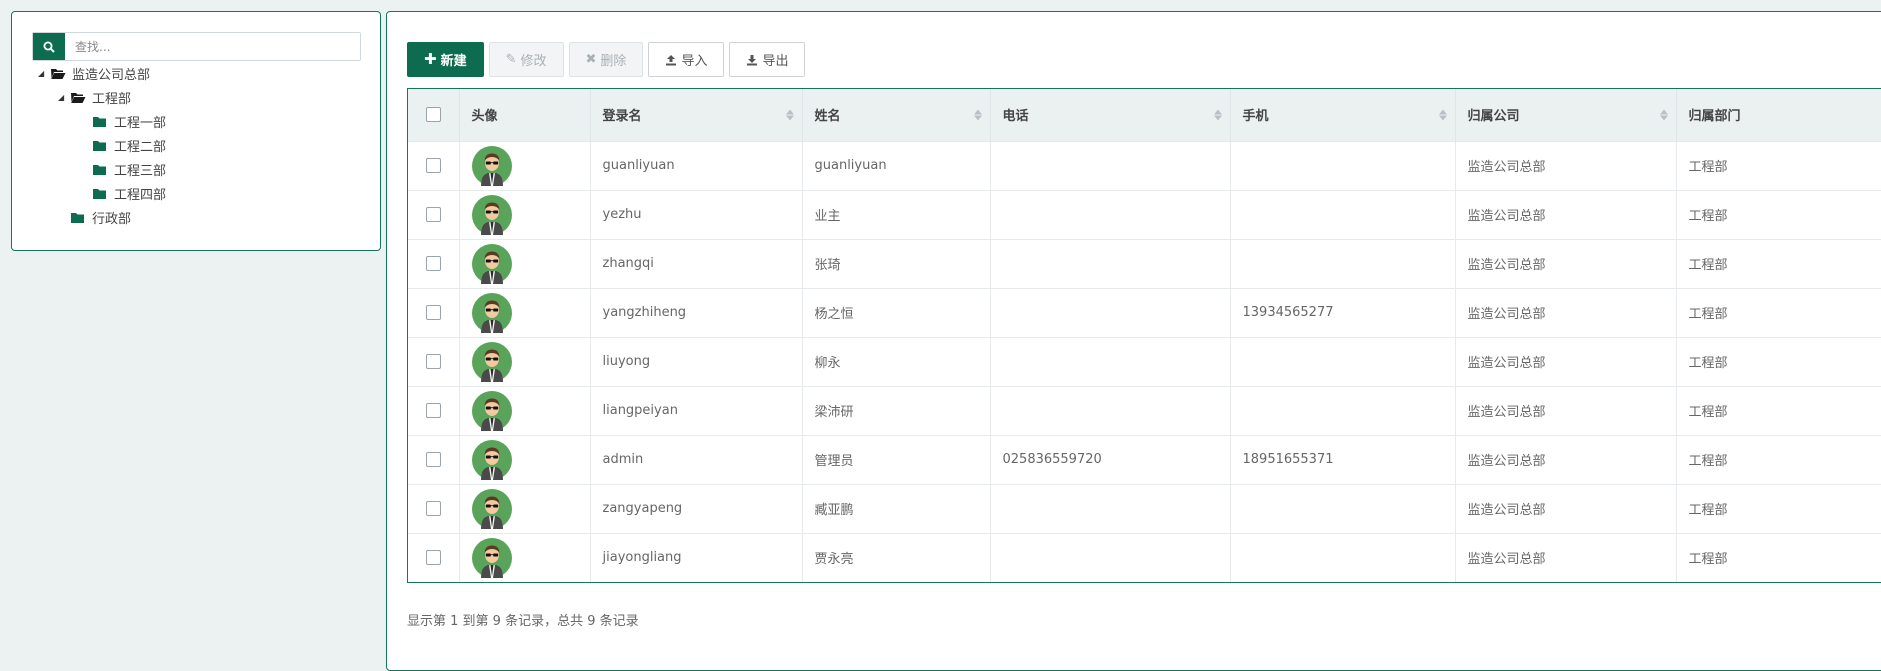 The width and height of the screenshot is (1881, 671). What do you see at coordinates (525, 115) in the screenshot?
I see `column-header: 头像` at bounding box center [525, 115].